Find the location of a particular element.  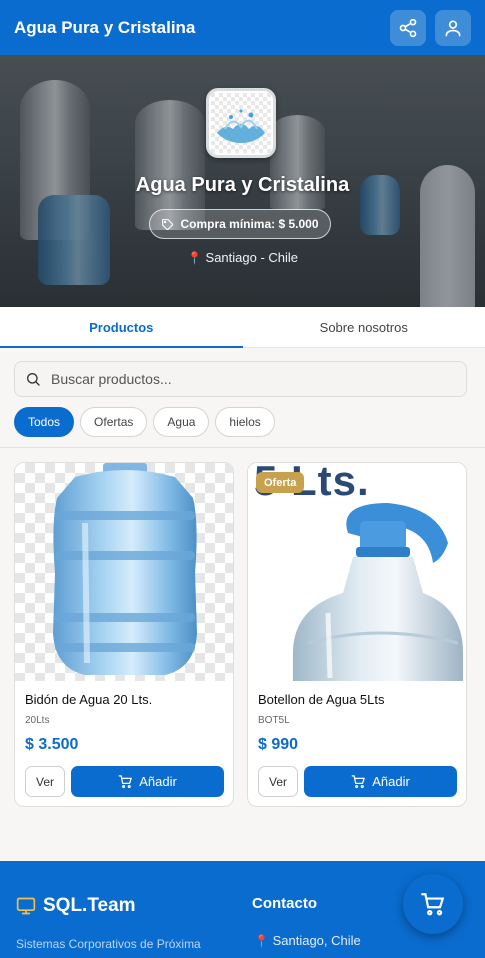

footer-contact-title: Contacto is located at coordinates (284, 903).